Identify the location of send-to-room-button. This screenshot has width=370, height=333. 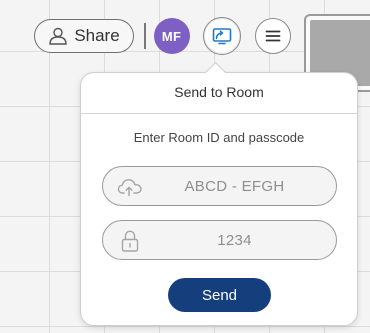
(221, 36).